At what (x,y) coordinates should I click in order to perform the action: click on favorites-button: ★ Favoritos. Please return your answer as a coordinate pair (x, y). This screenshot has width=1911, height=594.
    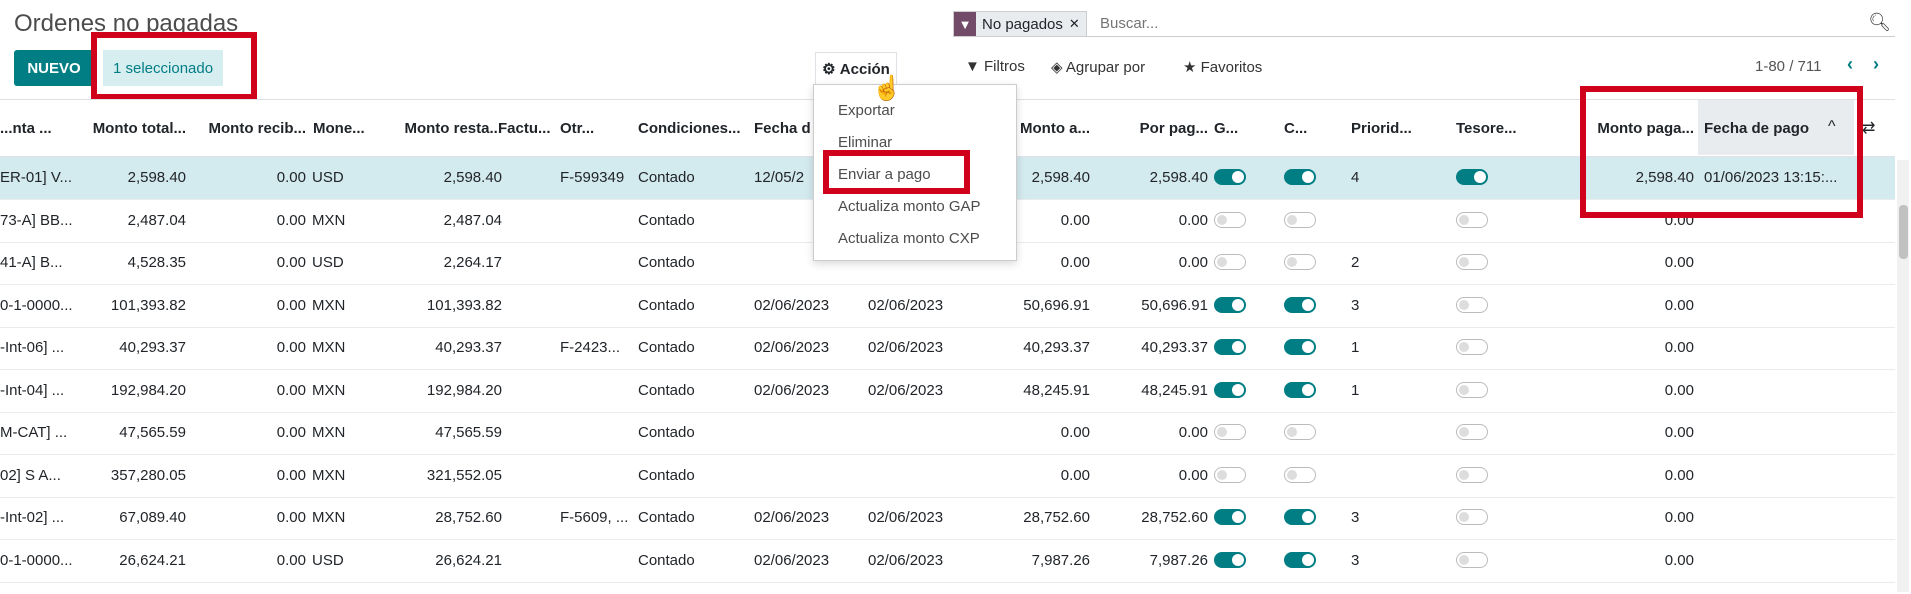
    Looking at the image, I should click on (1222, 67).